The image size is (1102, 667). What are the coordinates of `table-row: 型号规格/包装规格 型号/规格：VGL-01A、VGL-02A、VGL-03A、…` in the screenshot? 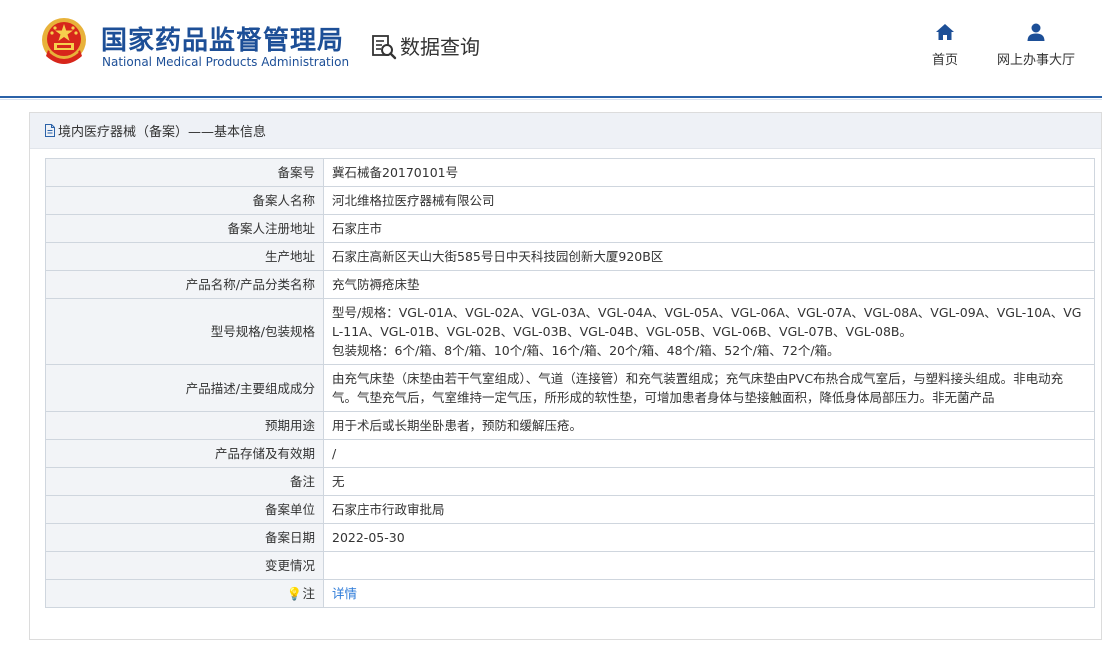 It's located at (570, 331).